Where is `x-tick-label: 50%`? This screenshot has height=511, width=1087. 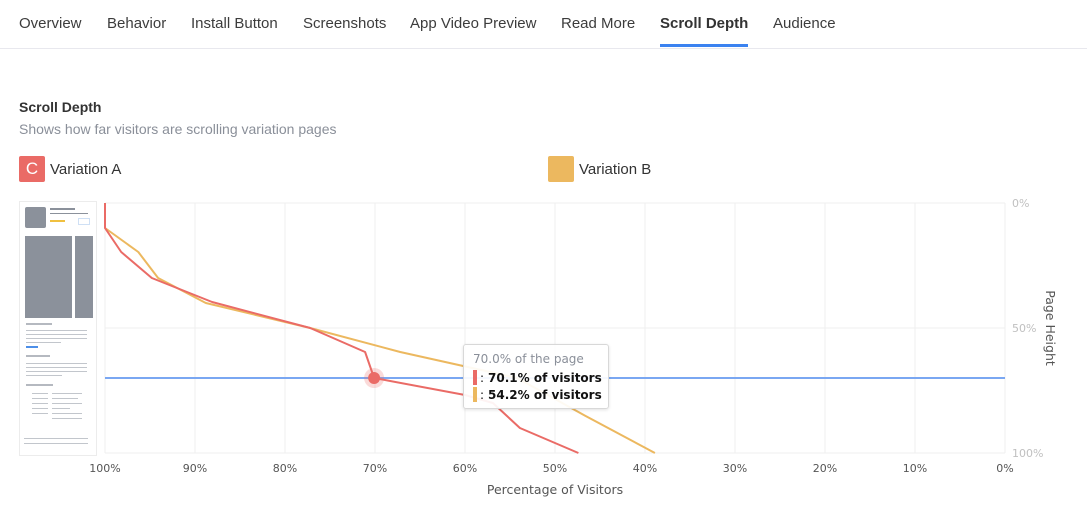
x-tick-label: 50% is located at coordinates (555, 468).